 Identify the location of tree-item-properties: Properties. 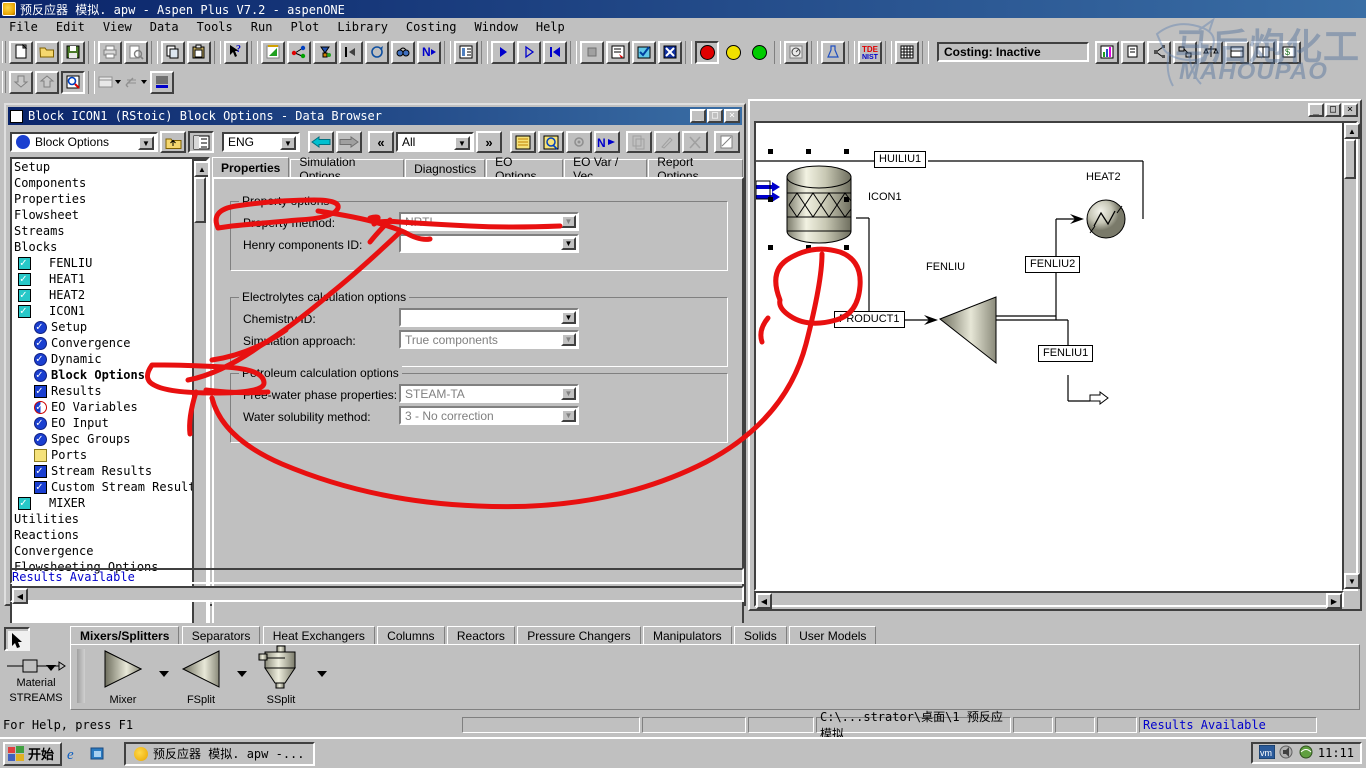
(103, 199).